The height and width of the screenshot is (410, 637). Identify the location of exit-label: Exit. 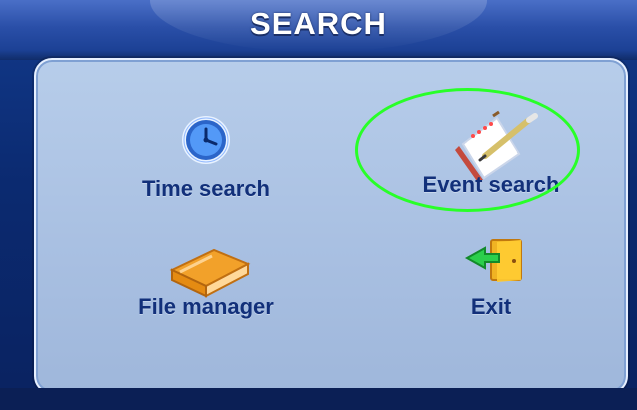
(491, 306).